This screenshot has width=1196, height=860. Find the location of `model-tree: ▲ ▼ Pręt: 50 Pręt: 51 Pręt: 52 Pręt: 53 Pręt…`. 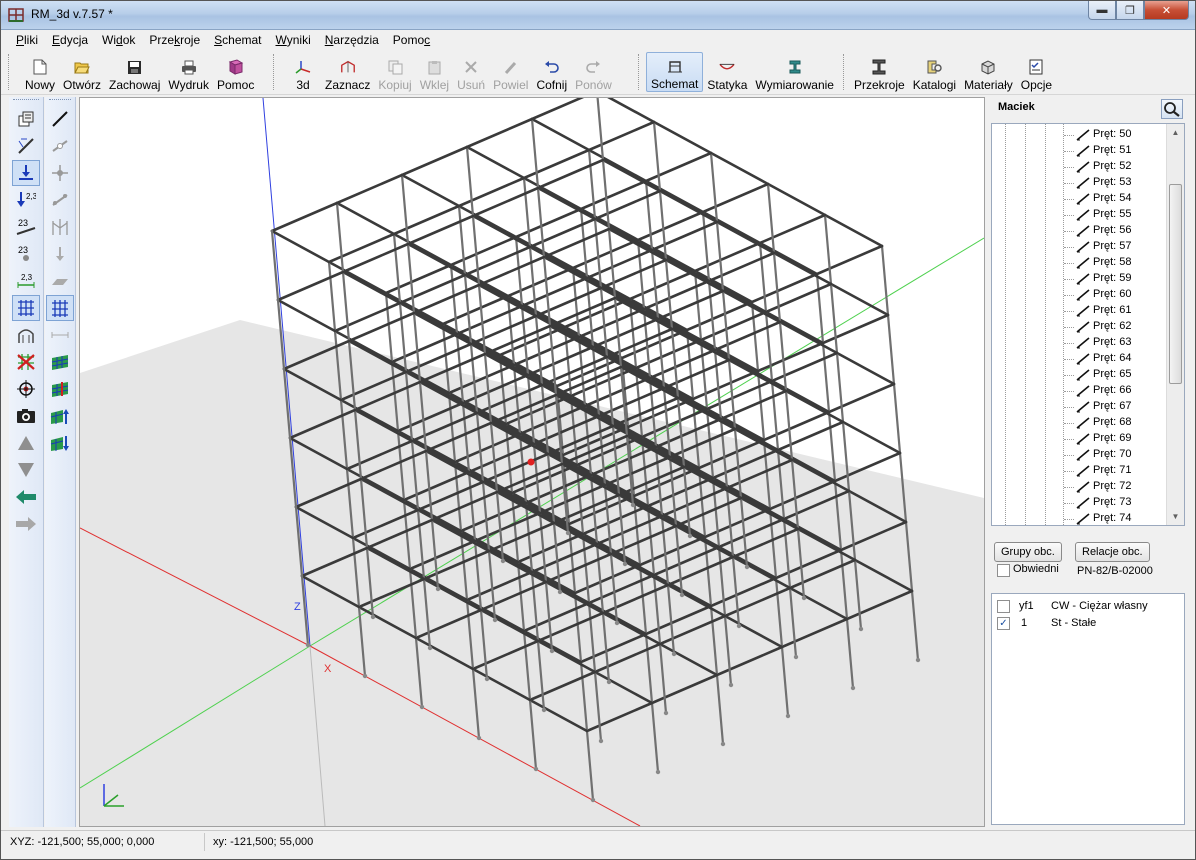

model-tree: ▲ ▼ Pręt: 50 Pręt: 51 Pręt: 52 Pręt: 53 Pręt… is located at coordinates (1088, 324).